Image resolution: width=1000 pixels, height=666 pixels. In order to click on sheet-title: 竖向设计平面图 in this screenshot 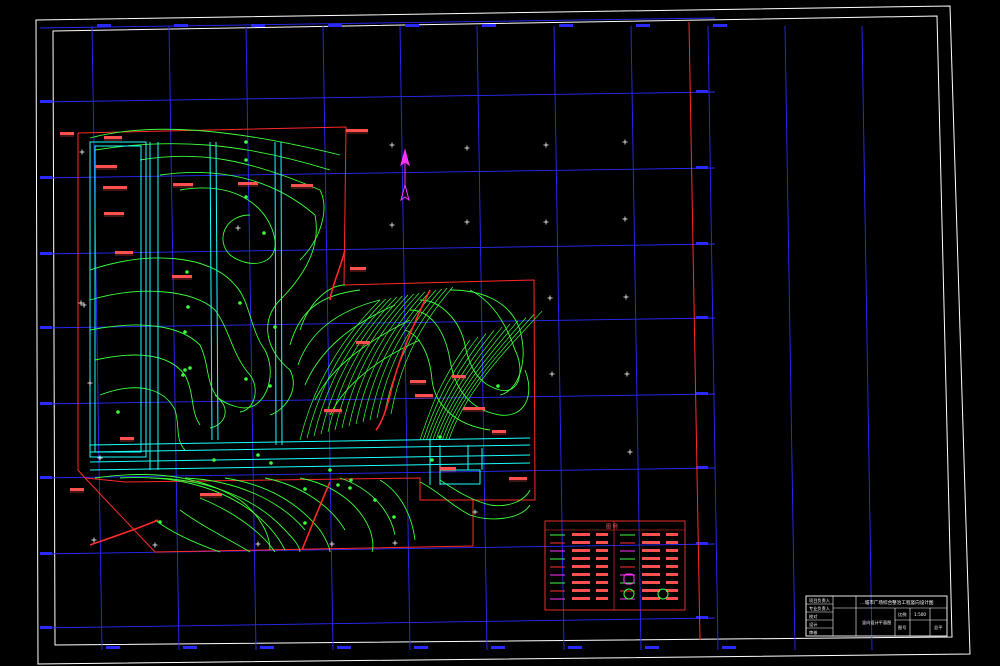, I will do `click(876, 622)`.